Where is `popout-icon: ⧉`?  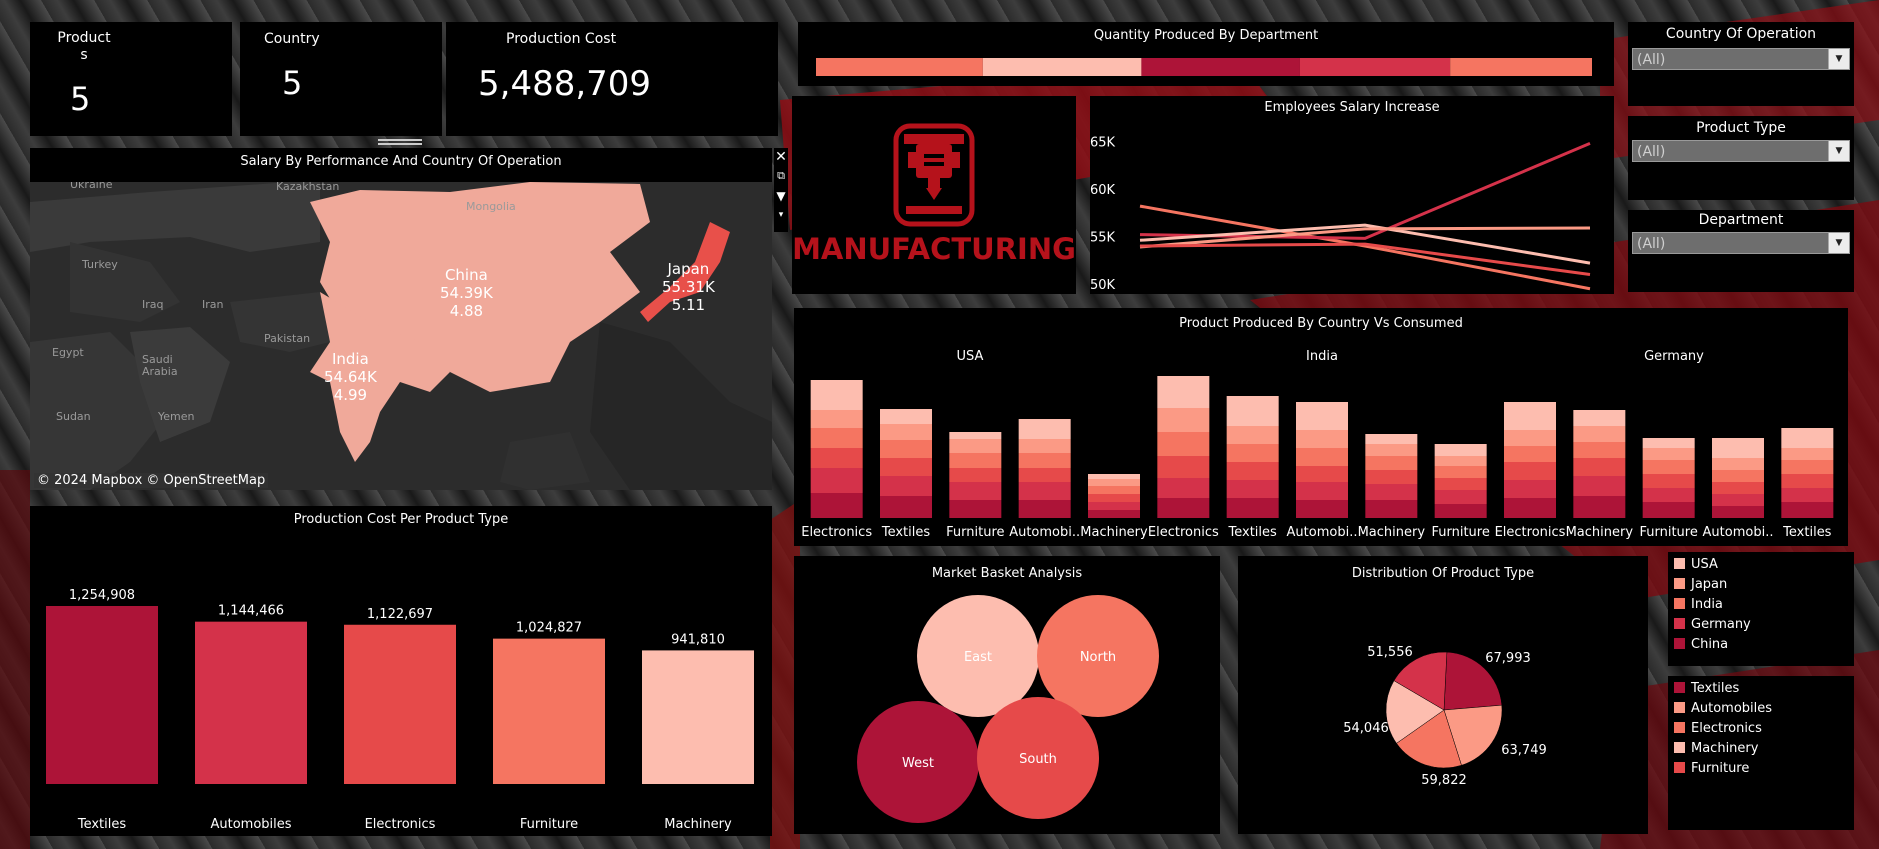 popout-icon: ⧉ is located at coordinates (781, 176).